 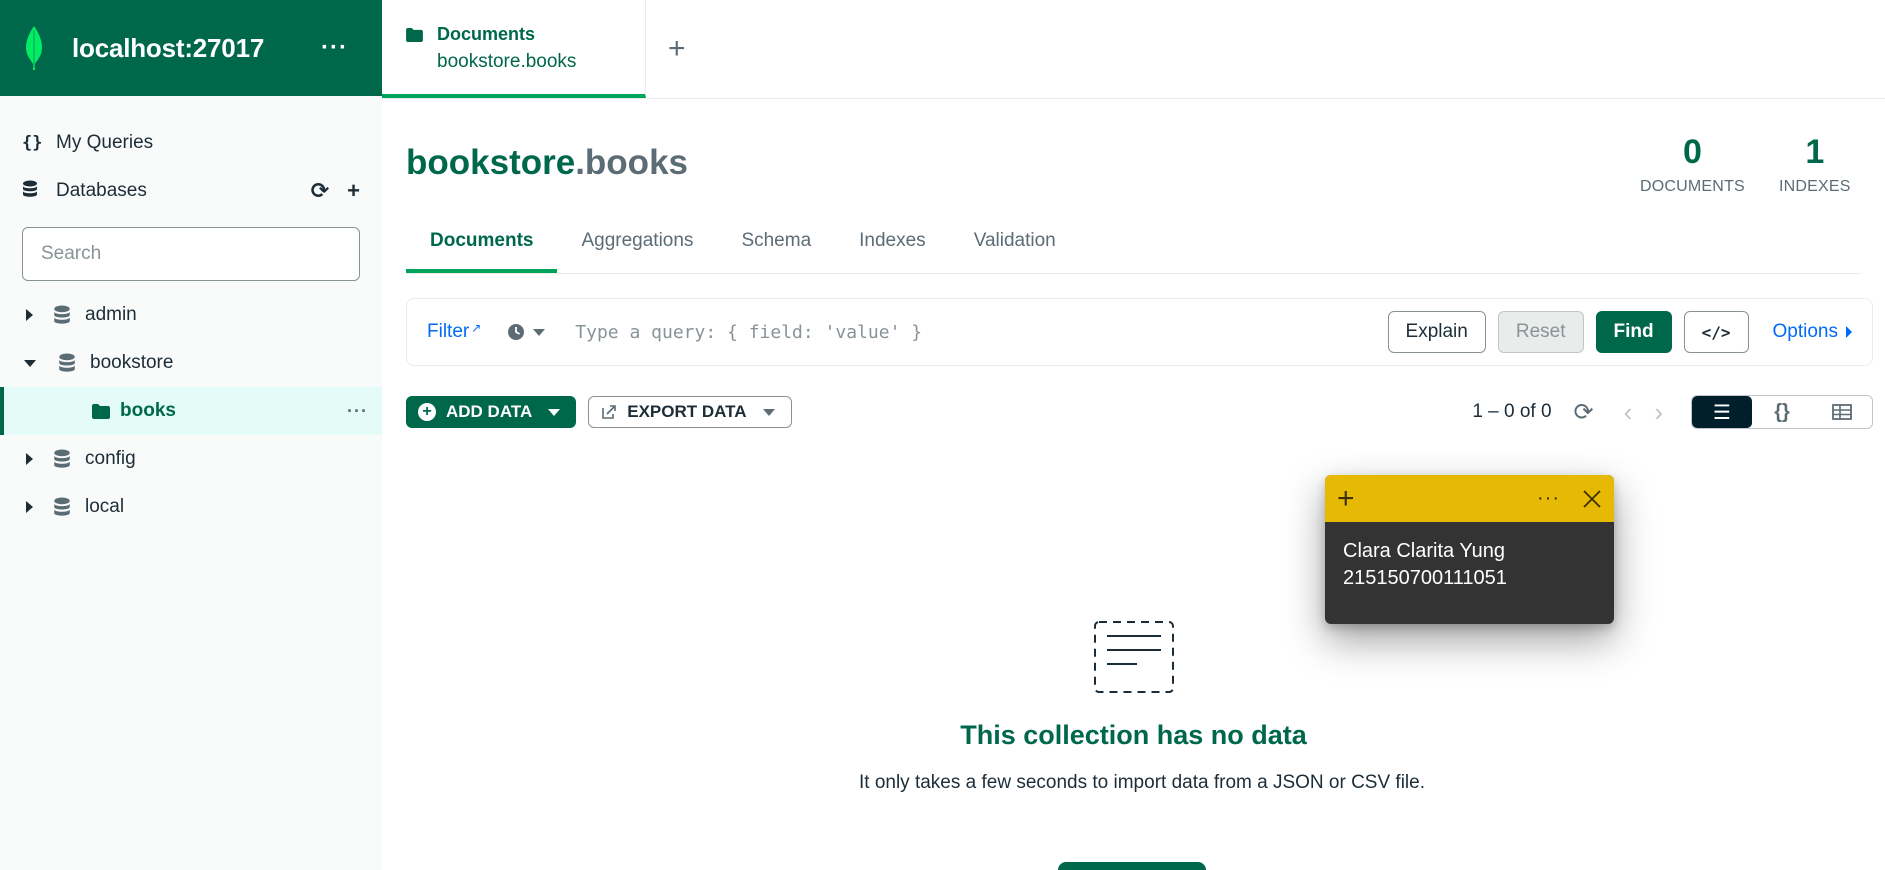 What do you see at coordinates (191, 191) in the screenshot?
I see `nav-databases: Databases ⟳ +` at bounding box center [191, 191].